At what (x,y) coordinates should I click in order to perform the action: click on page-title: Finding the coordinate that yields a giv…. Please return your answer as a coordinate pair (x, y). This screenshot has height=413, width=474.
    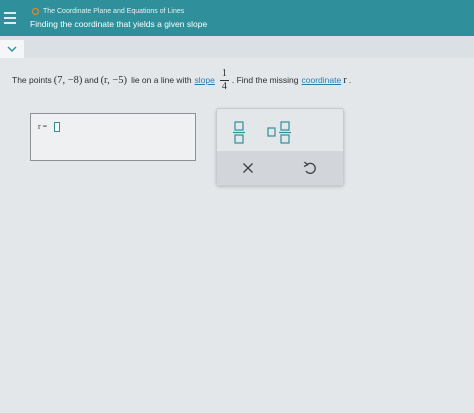
    Looking at the image, I should click on (119, 24).